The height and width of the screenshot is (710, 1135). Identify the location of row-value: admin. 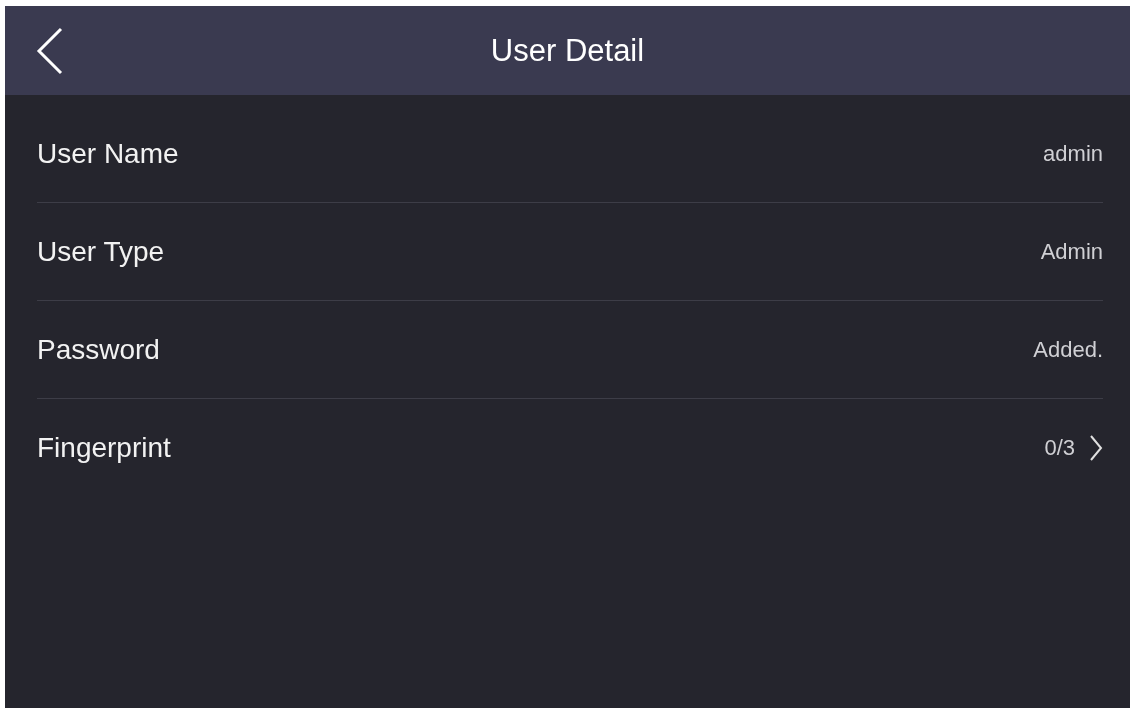
(1073, 153).